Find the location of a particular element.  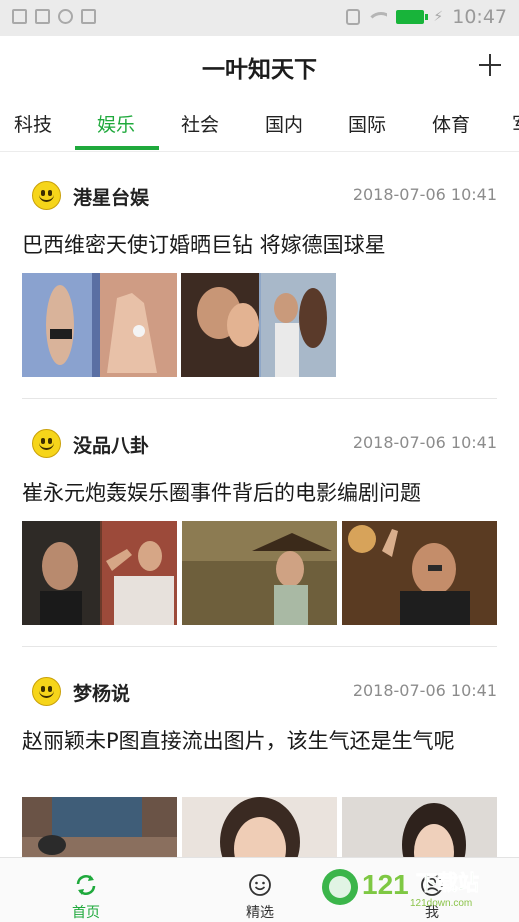

headline: 崔永元炮轰娱乐圈事件背后的电影编剧问题 is located at coordinates (259, 493).